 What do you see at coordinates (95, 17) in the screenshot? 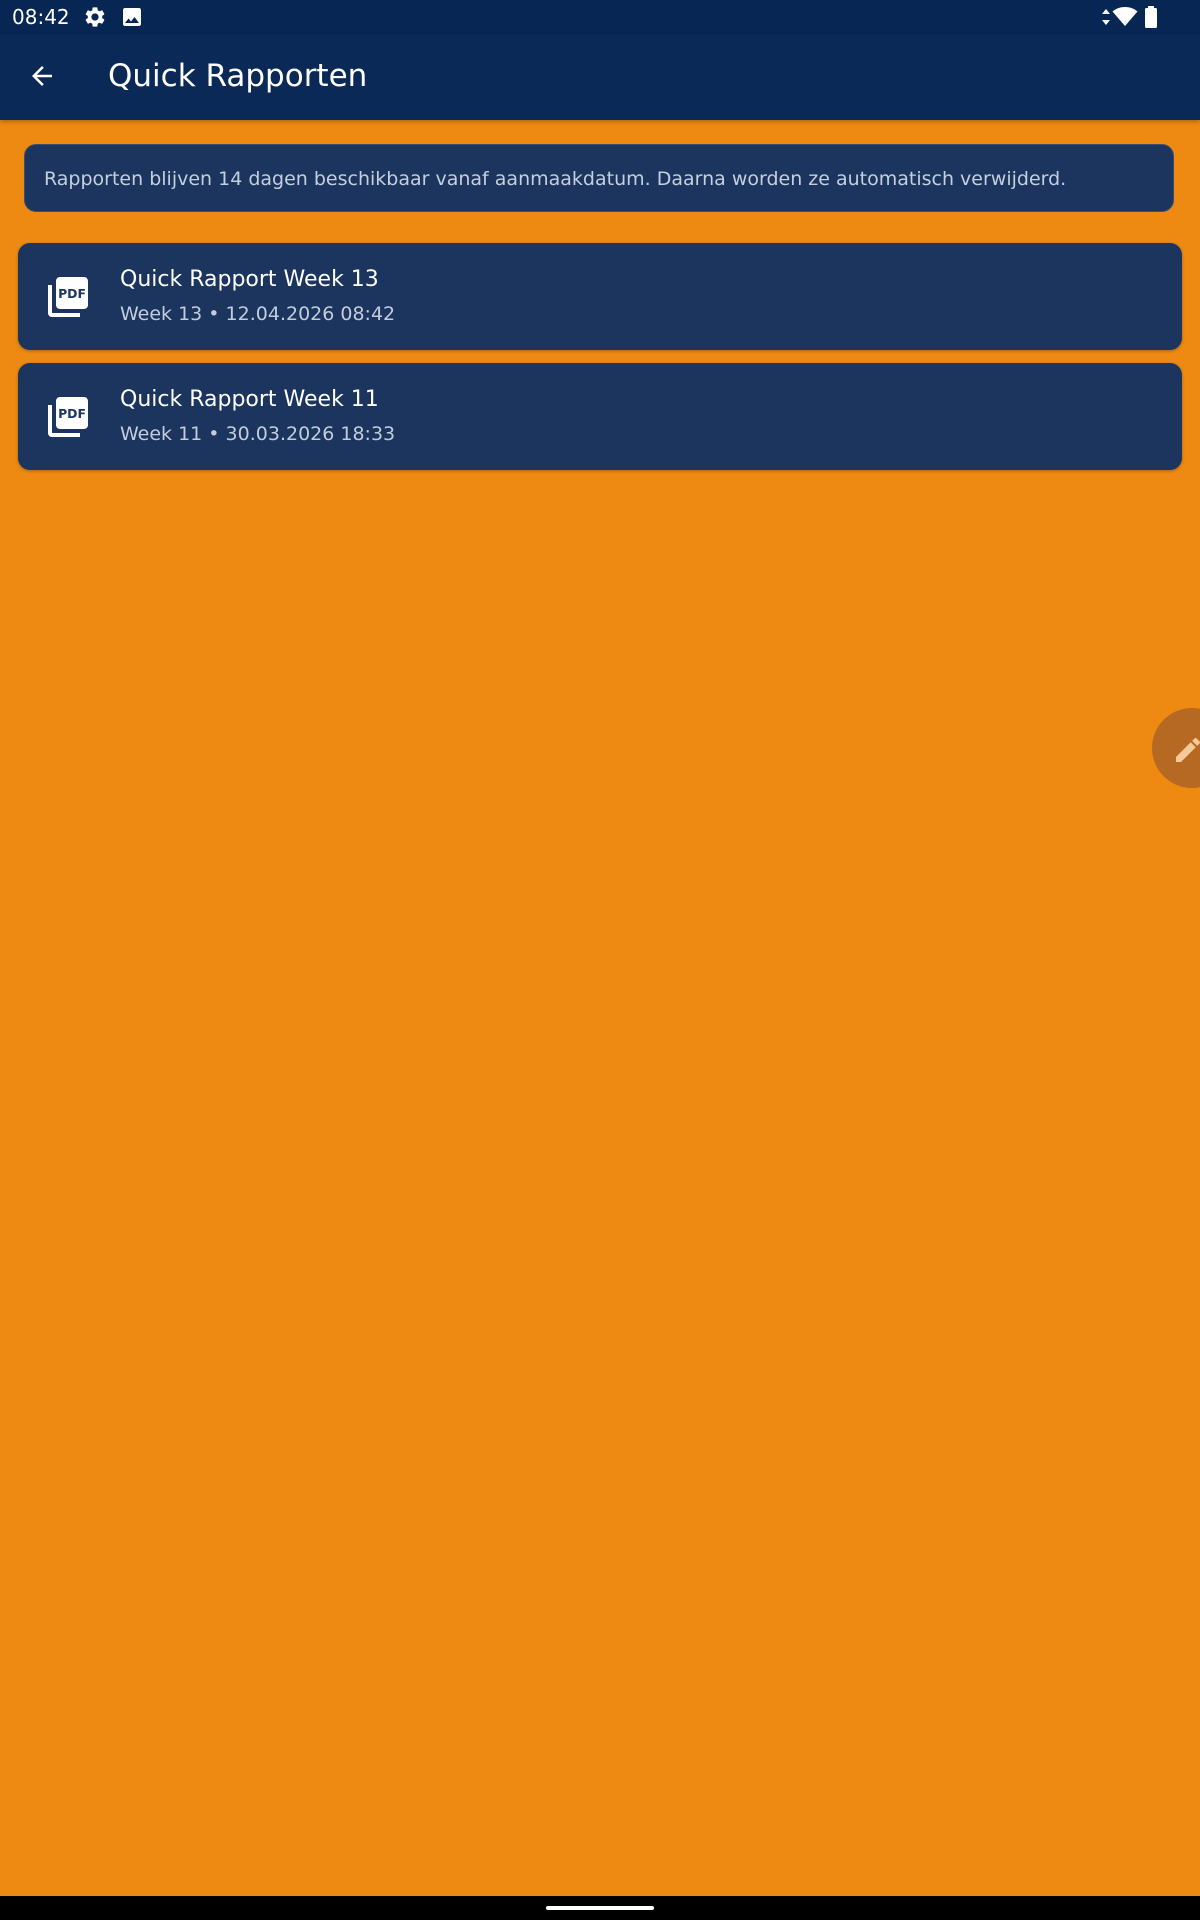
I see `gear-icon` at bounding box center [95, 17].